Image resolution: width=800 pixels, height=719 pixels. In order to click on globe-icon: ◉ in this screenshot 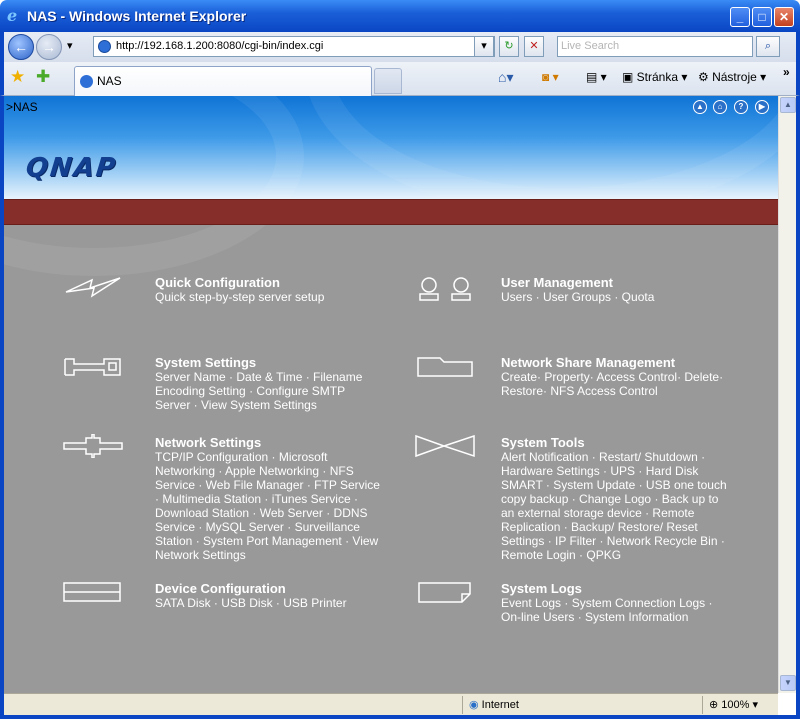, I will do `click(474, 705)`.